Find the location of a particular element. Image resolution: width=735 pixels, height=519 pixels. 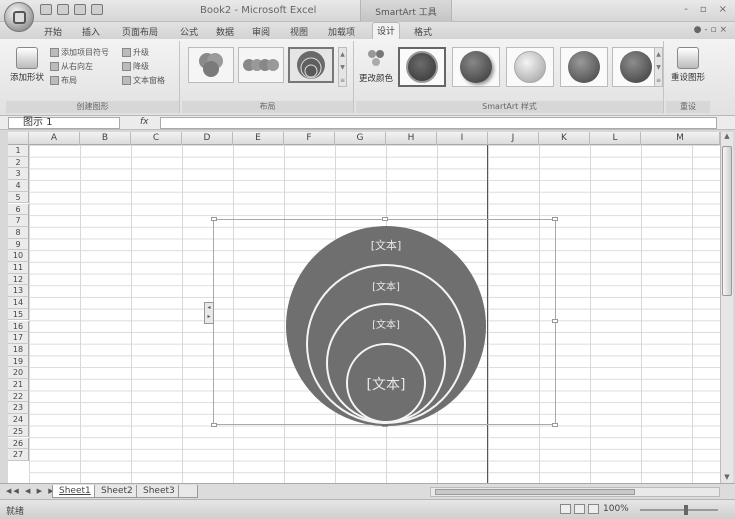

row-header: 4 is located at coordinates (18, 186).